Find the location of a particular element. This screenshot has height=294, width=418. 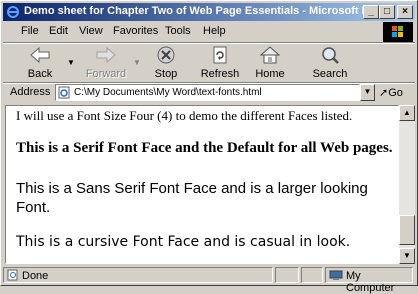

stop-icon is located at coordinates (166, 55).